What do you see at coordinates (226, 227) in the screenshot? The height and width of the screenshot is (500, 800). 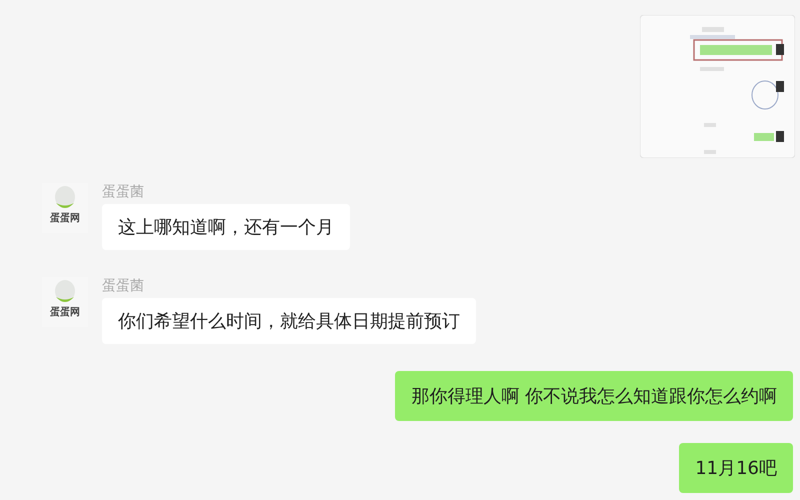 I see `message-bubble: 这上哪知道啊，还有一个月` at bounding box center [226, 227].